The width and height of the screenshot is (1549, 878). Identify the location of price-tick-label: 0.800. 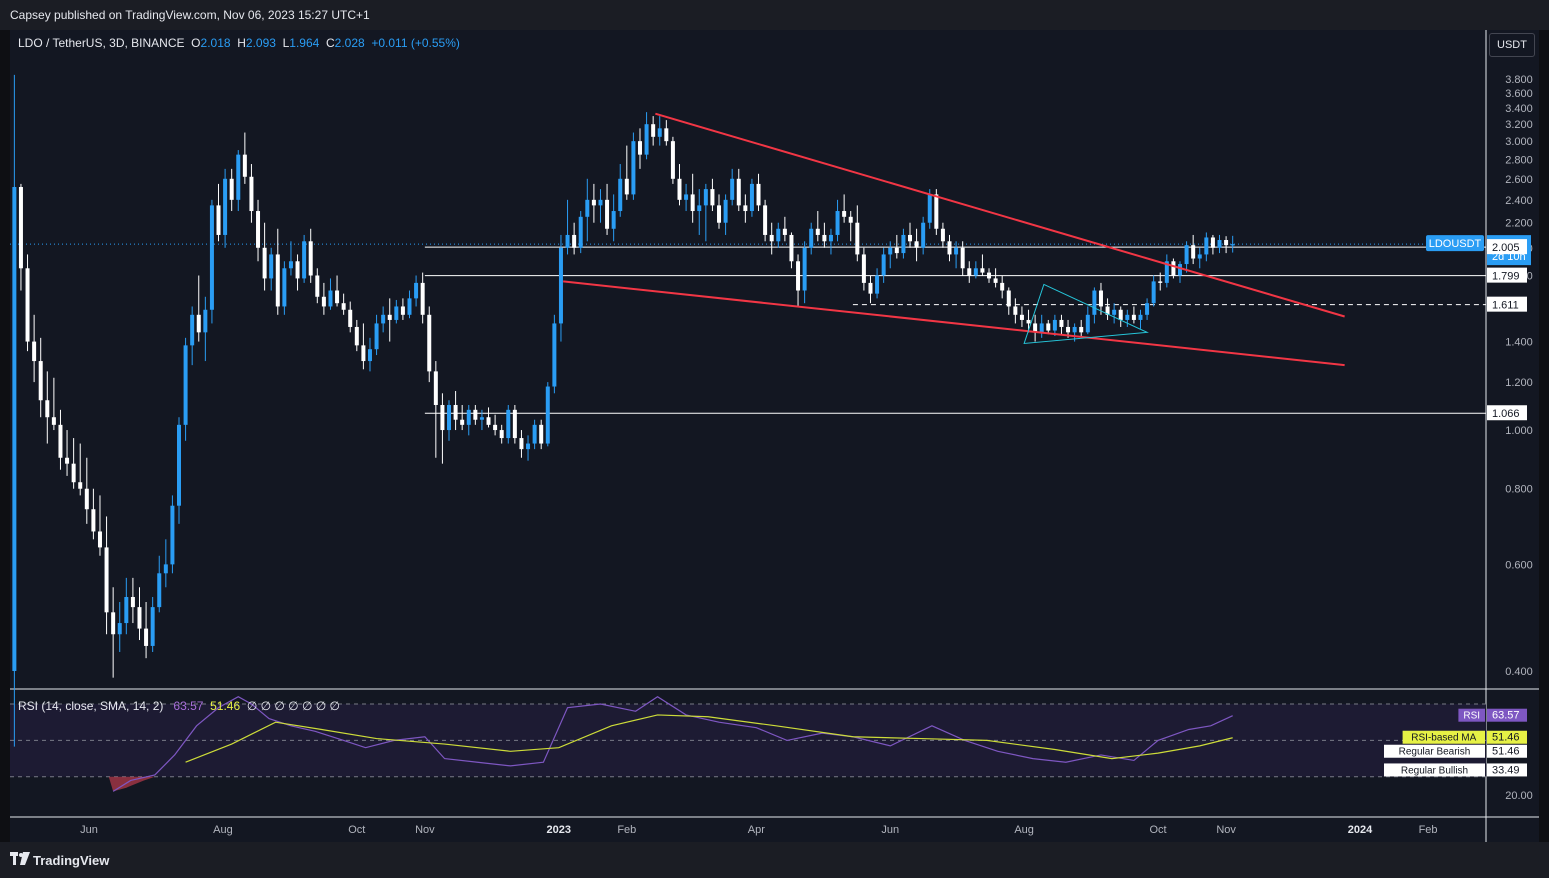
(1519, 490).